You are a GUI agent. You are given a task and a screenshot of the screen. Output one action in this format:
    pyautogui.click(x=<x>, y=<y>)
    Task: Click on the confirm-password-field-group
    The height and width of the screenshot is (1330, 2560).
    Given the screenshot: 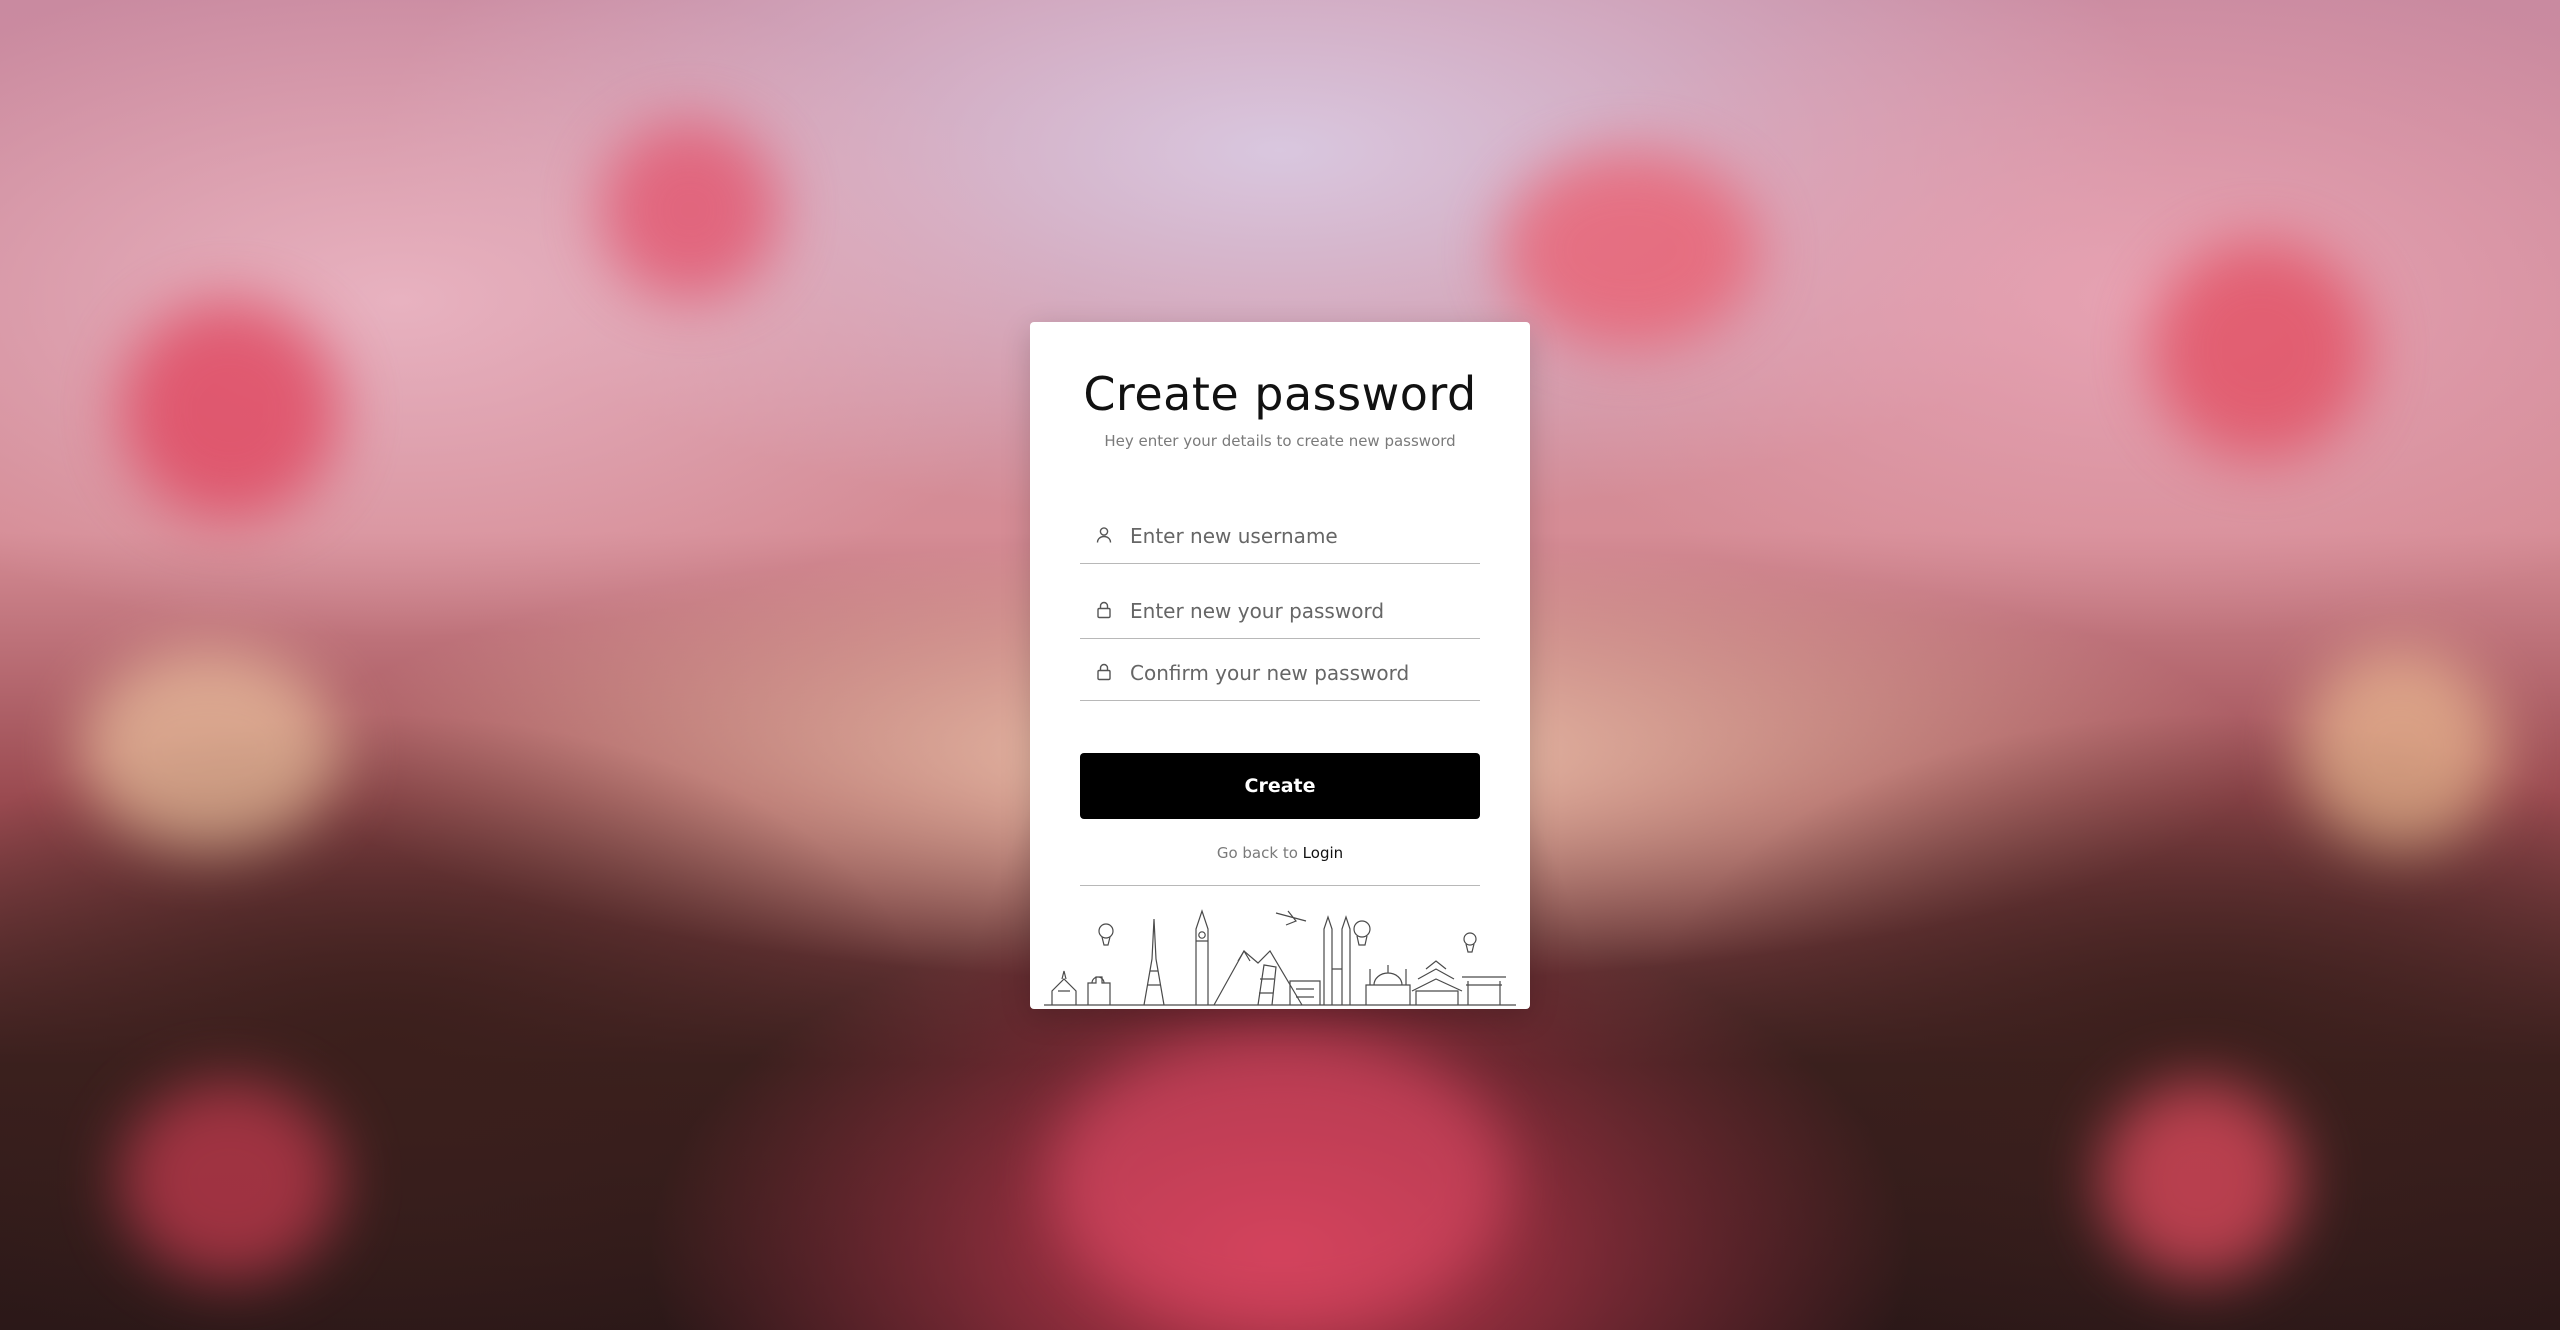 What is the action you would take?
    pyautogui.click(x=1280, y=673)
    